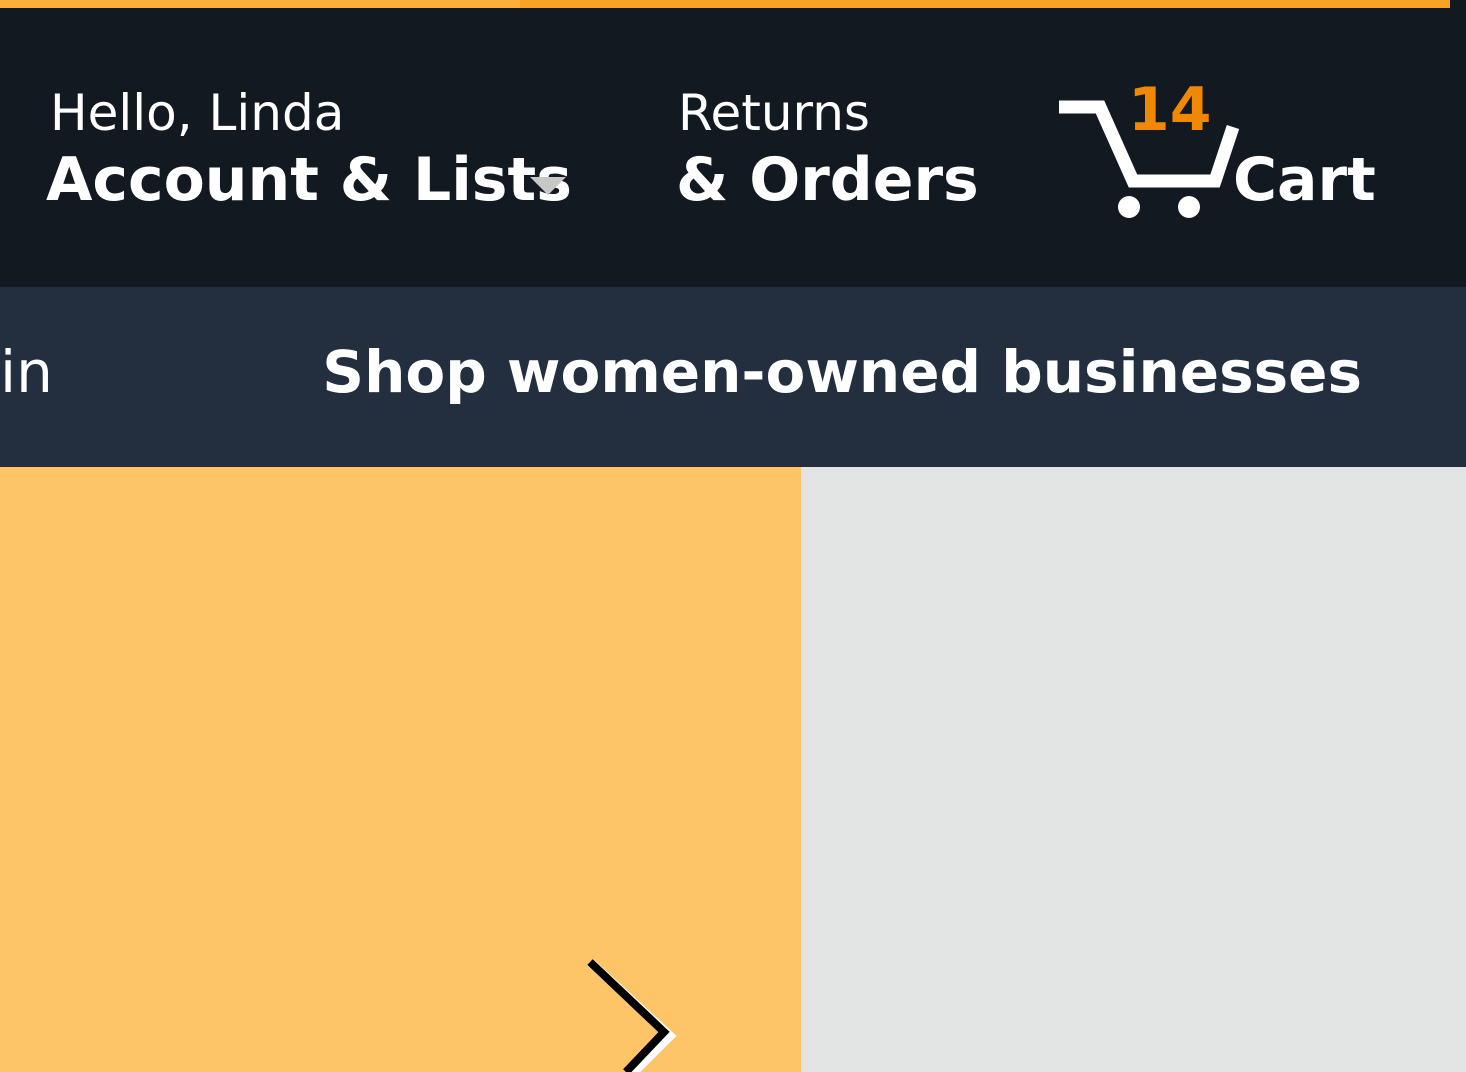 Image resolution: width=1466 pixels, height=1072 pixels. What do you see at coordinates (309, 180) in the screenshot?
I see `account-lists-label: Account & Lists` at bounding box center [309, 180].